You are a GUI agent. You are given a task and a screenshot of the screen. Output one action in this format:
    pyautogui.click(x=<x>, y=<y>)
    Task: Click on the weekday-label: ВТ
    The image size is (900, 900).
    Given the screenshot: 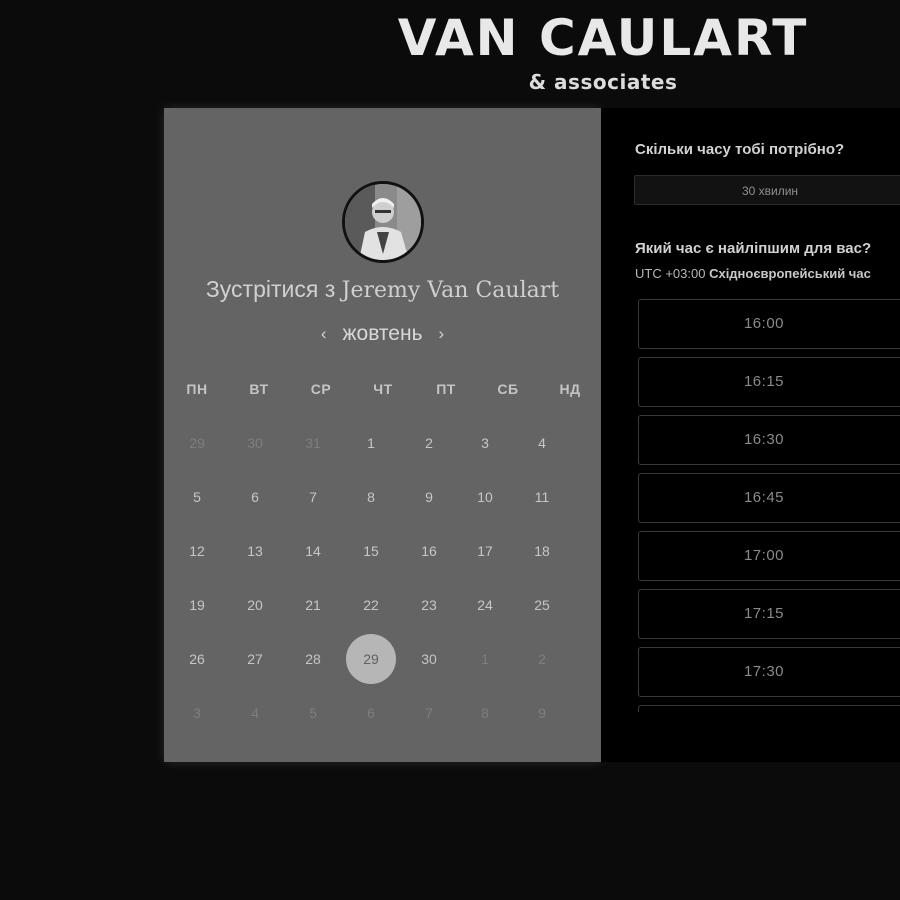 What is the action you would take?
    pyautogui.click(x=259, y=389)
    